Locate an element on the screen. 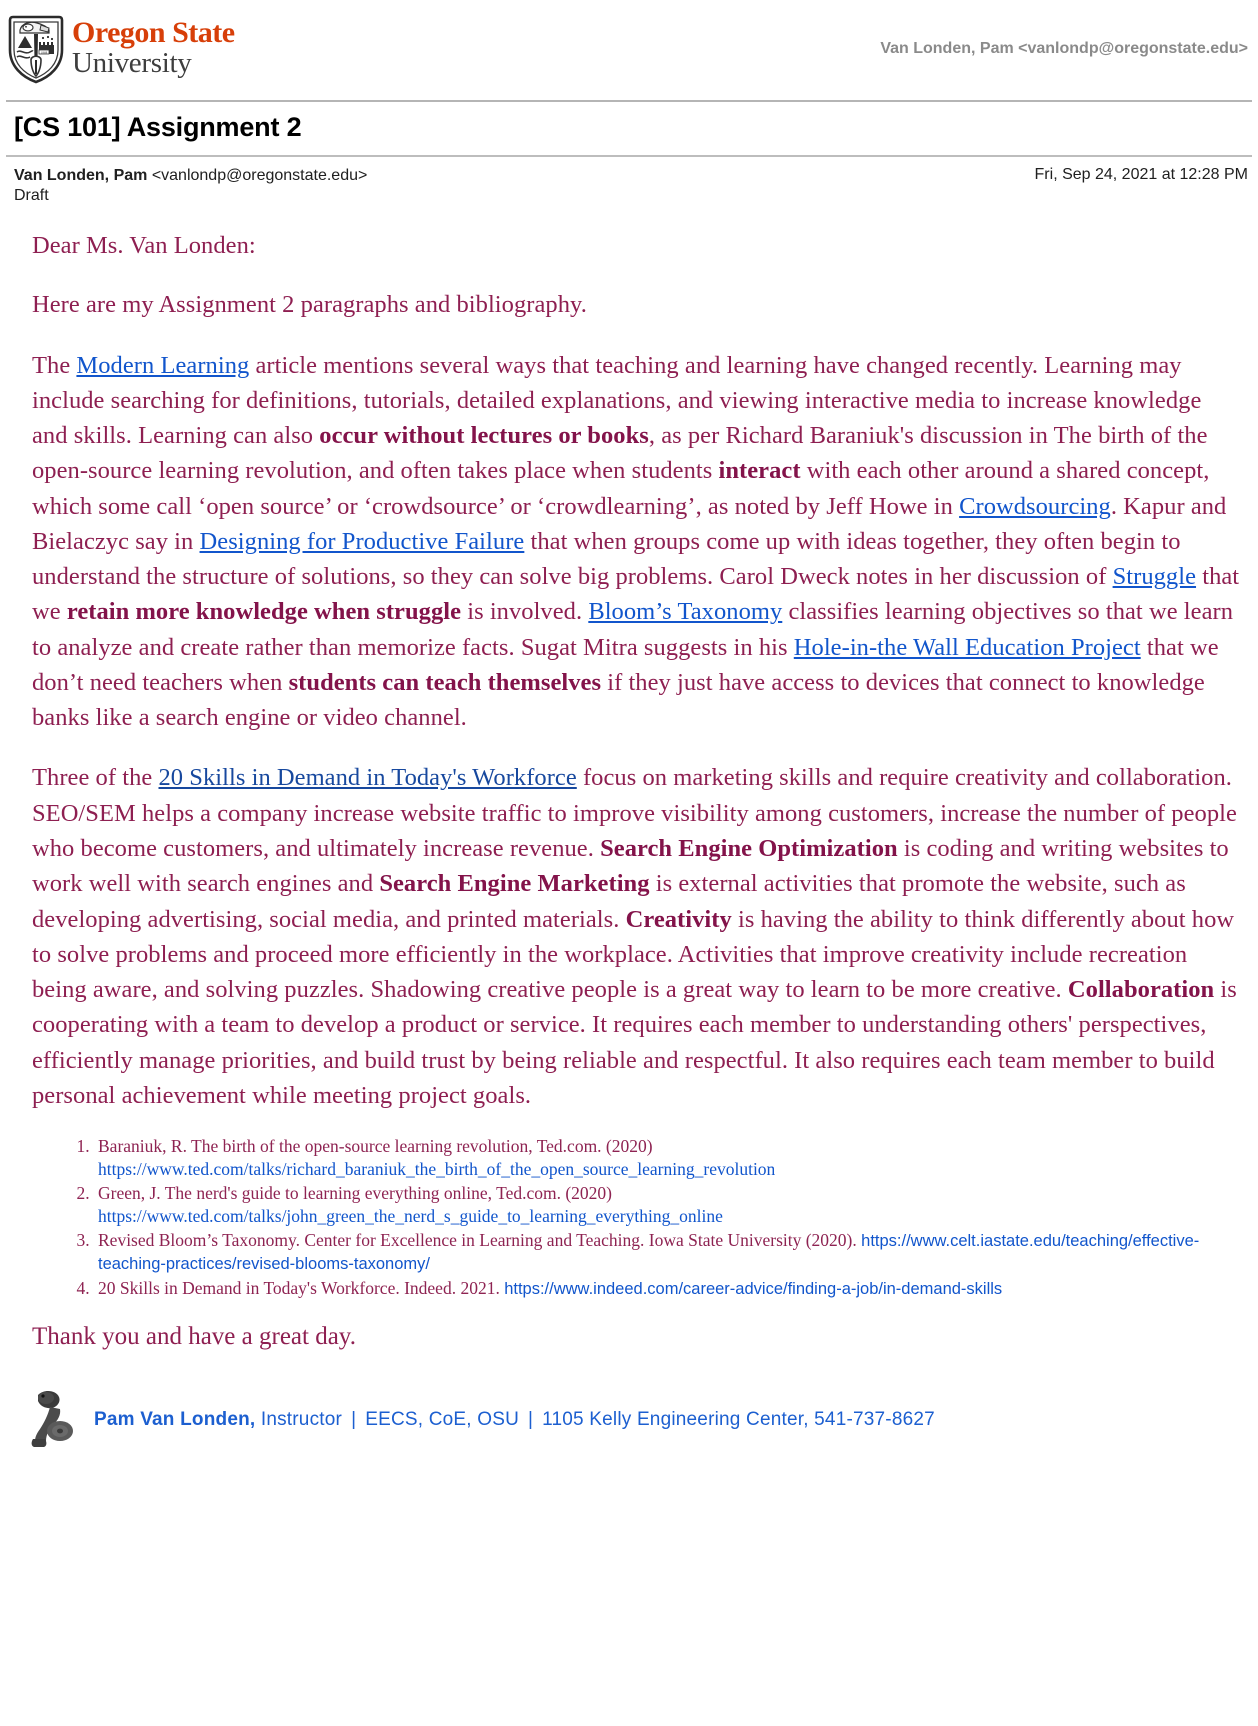  link-crowdsourcing: Crowdsourcing is located at coordinates (1035, 506).